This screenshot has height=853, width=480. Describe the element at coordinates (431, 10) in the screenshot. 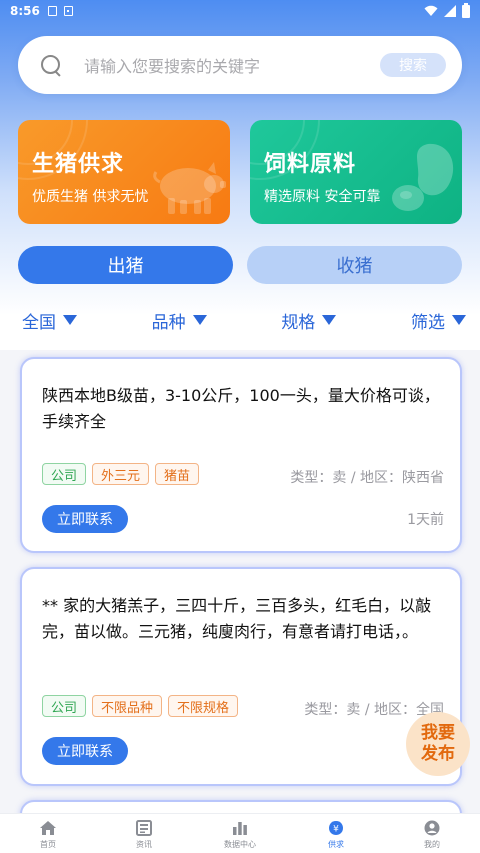

I see `wifi-icon` at that location.